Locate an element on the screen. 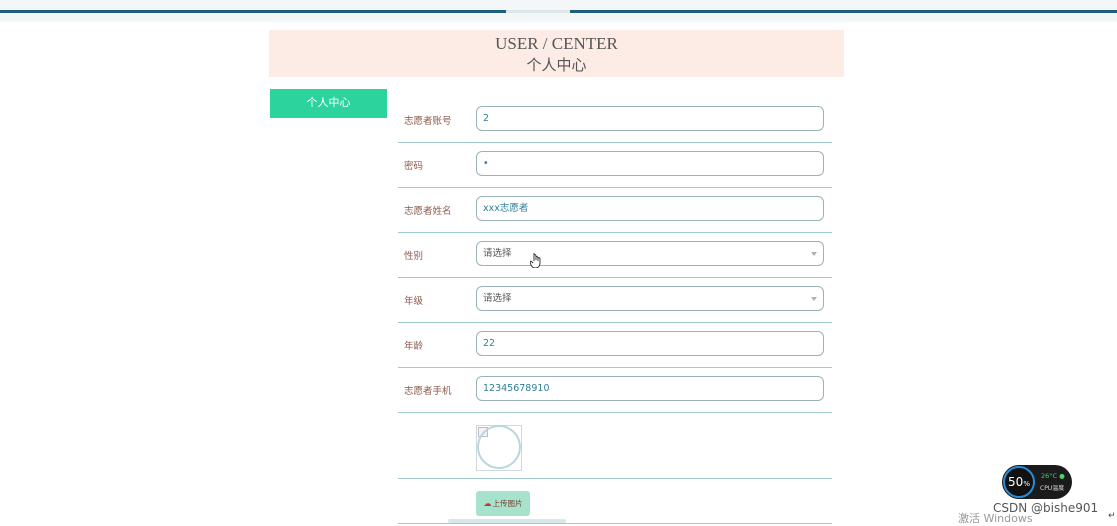 Image resolution: width=1117 pixels, height=526 pixels. thermometer-icon: ● is located at coordinates (1062, 476).